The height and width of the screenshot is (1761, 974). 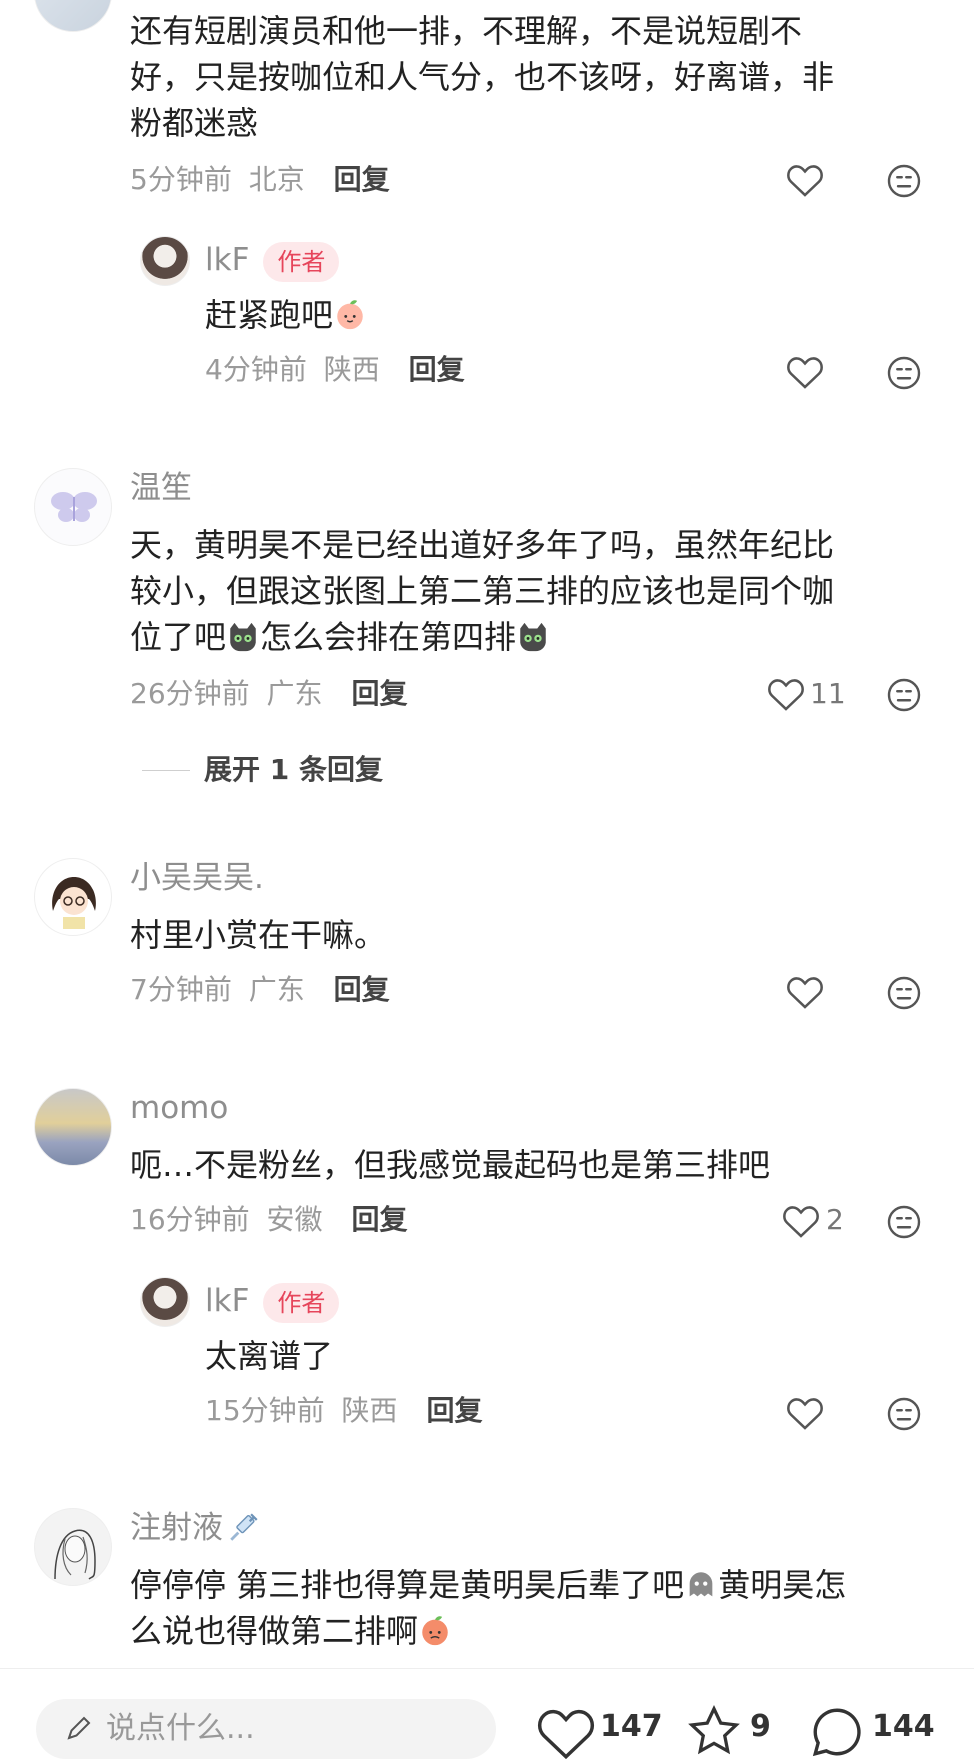 I want to click on comment-time: 26分钟前, so click(x=190, y=693).